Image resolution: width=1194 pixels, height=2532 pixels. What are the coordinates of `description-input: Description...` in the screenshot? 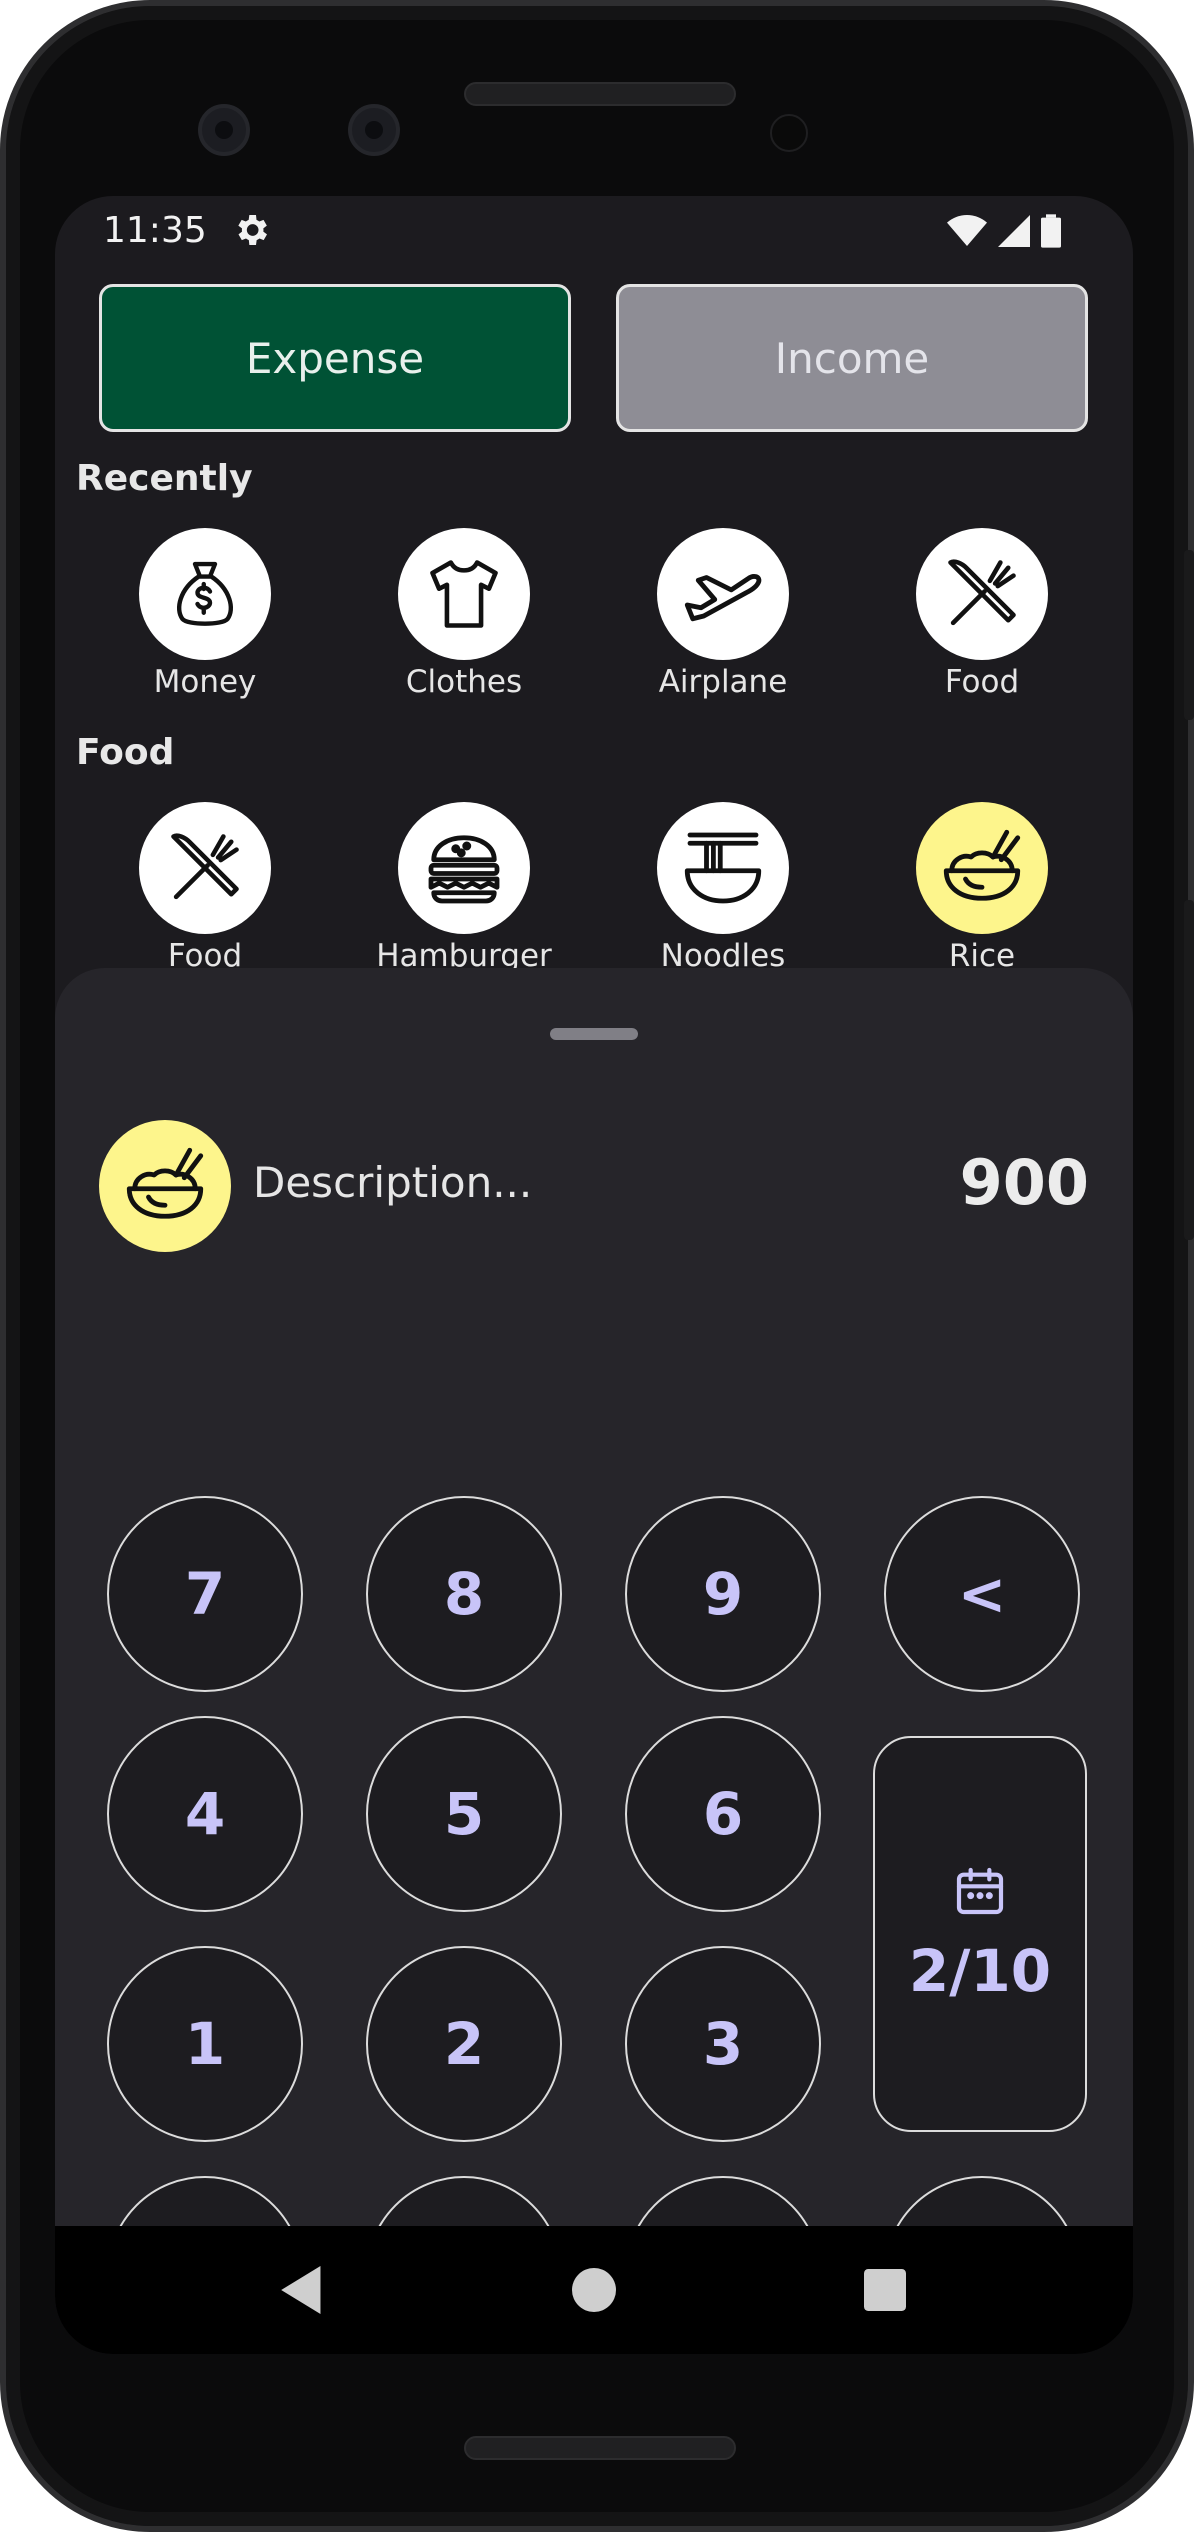 It's located at (392, 1182).